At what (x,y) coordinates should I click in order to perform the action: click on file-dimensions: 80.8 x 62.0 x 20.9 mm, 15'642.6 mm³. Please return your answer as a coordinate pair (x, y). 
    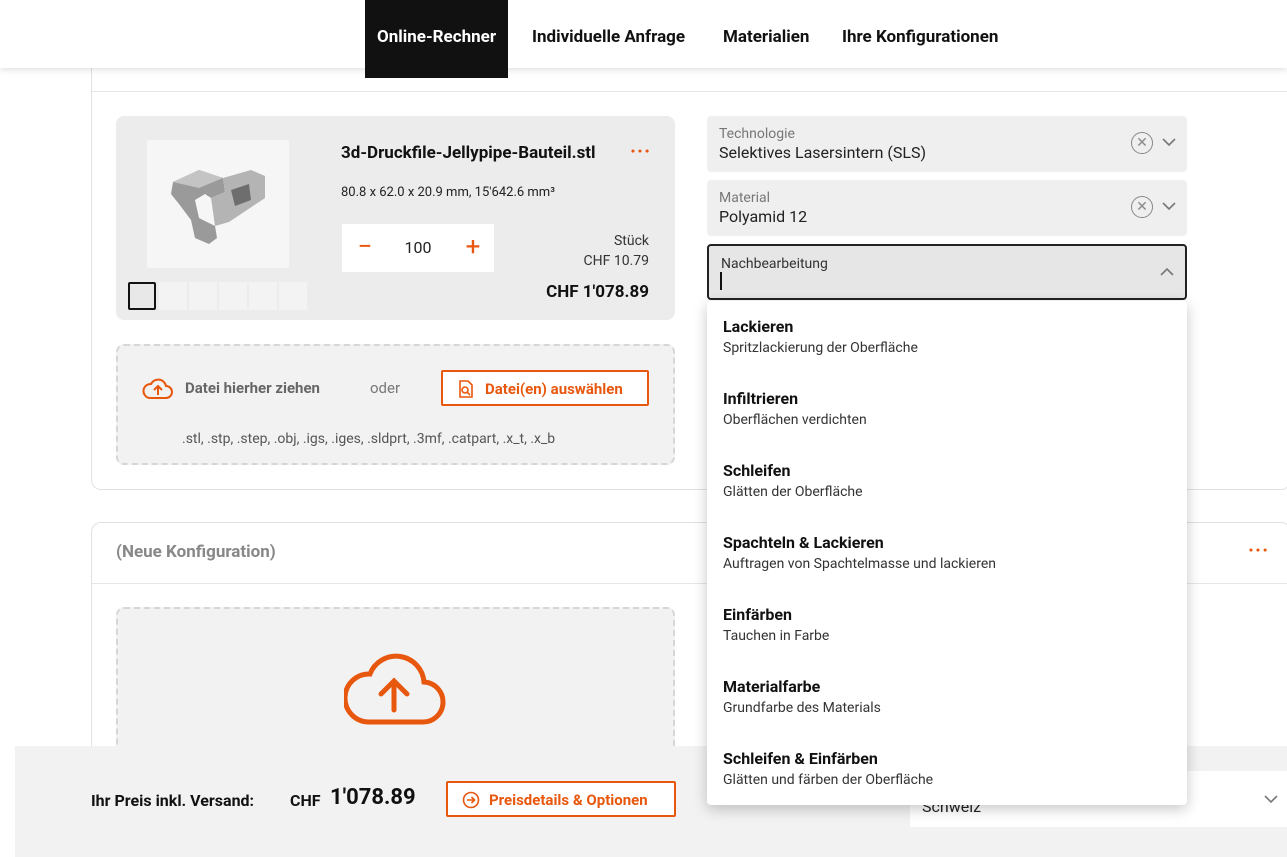
    Looking at the image, I should click on (448, 192).